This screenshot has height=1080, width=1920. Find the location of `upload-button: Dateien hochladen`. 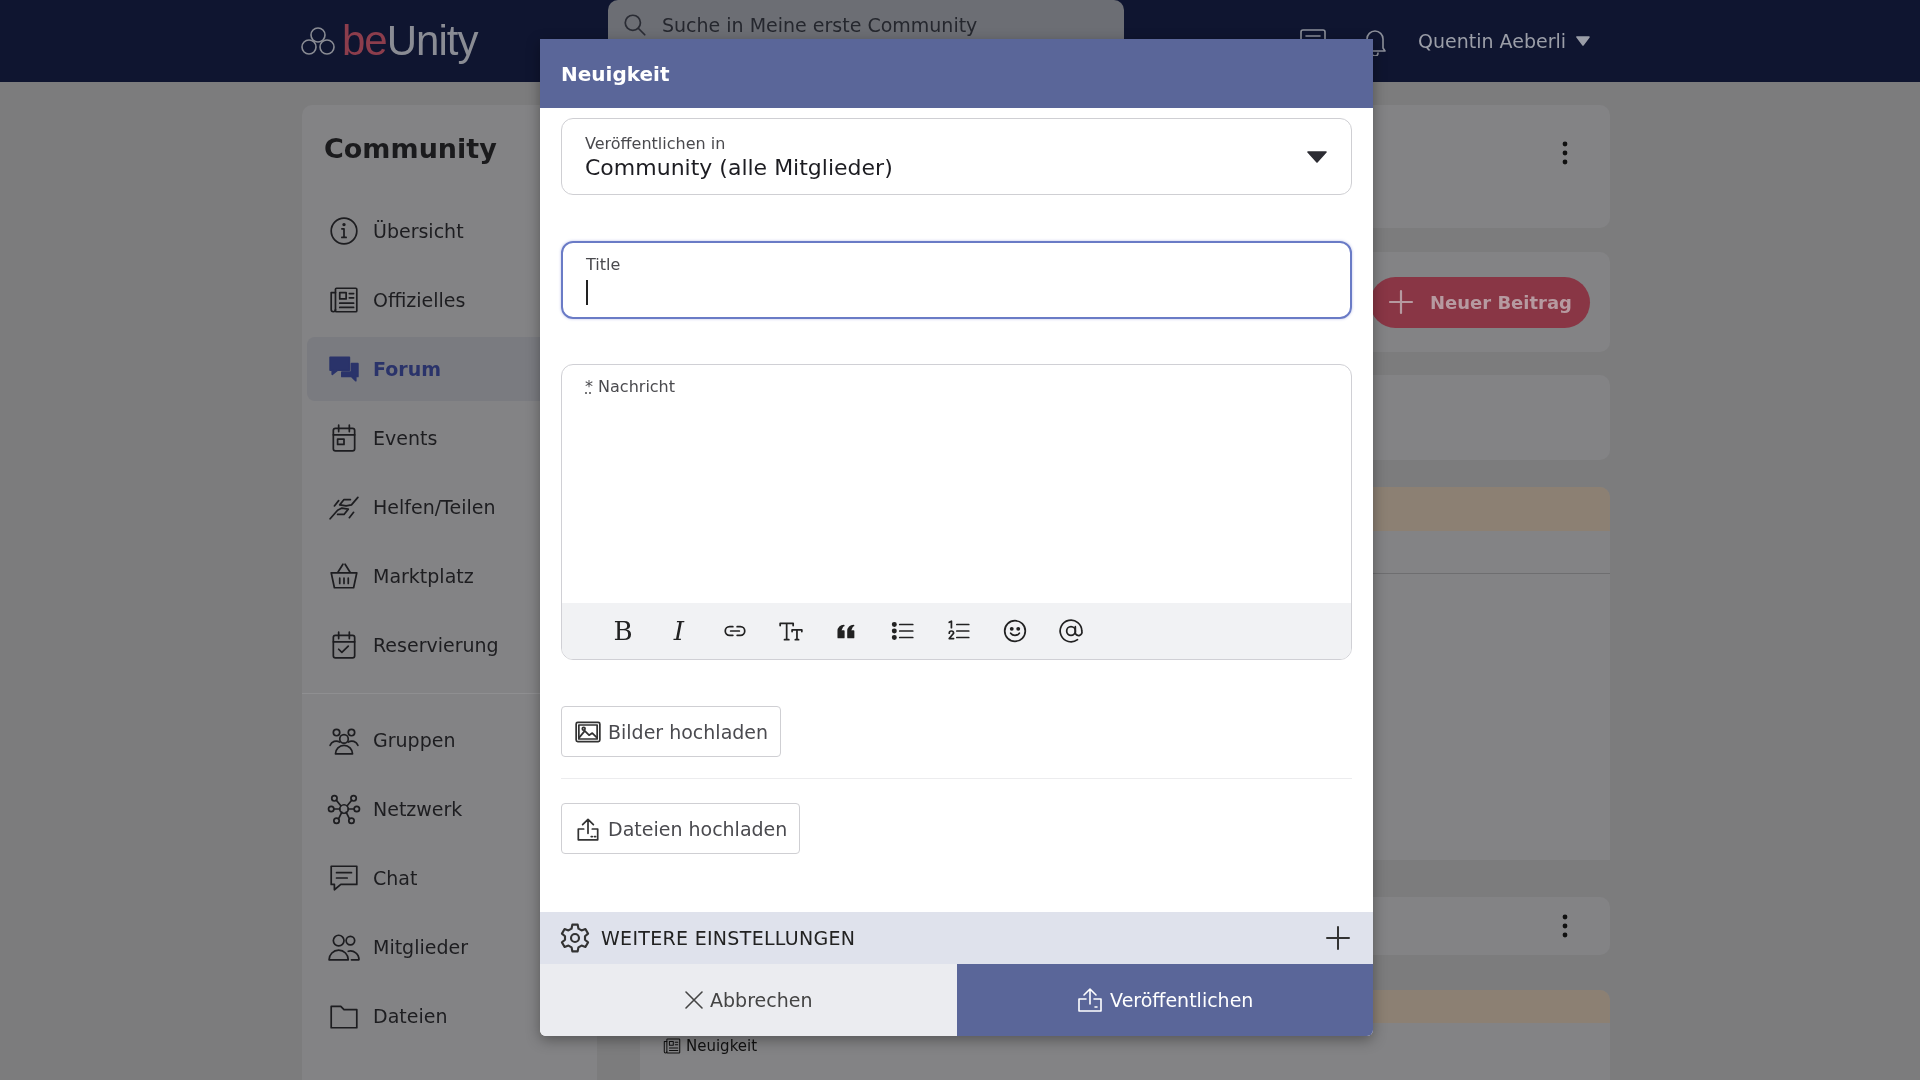

upload-button: Dateien hochladen is located at coordinates (681, 828).